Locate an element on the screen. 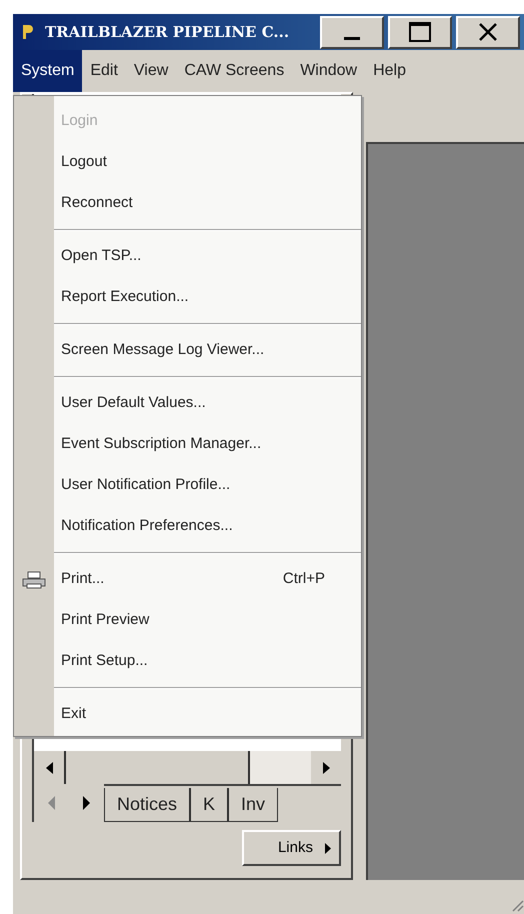  close-icon is located at coordinates (488, 32).